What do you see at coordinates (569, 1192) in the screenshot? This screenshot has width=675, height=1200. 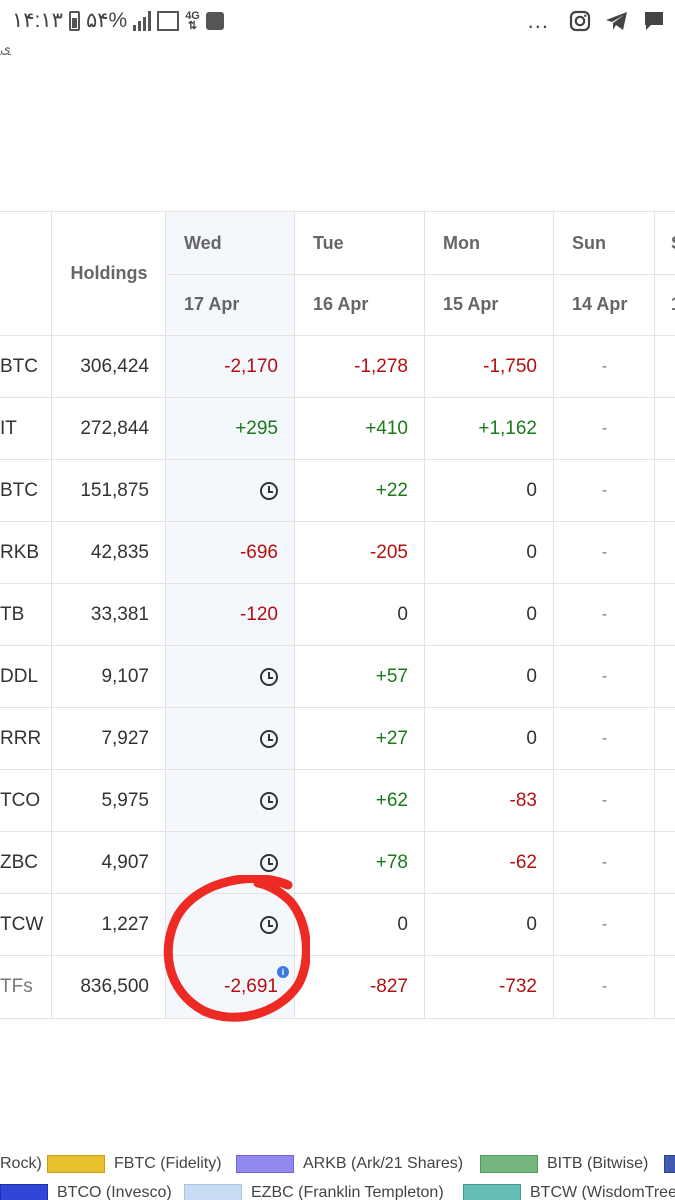 I see `legend-item-btcw: BTCW (WisdomTree` at bounding box center [569, 1192].